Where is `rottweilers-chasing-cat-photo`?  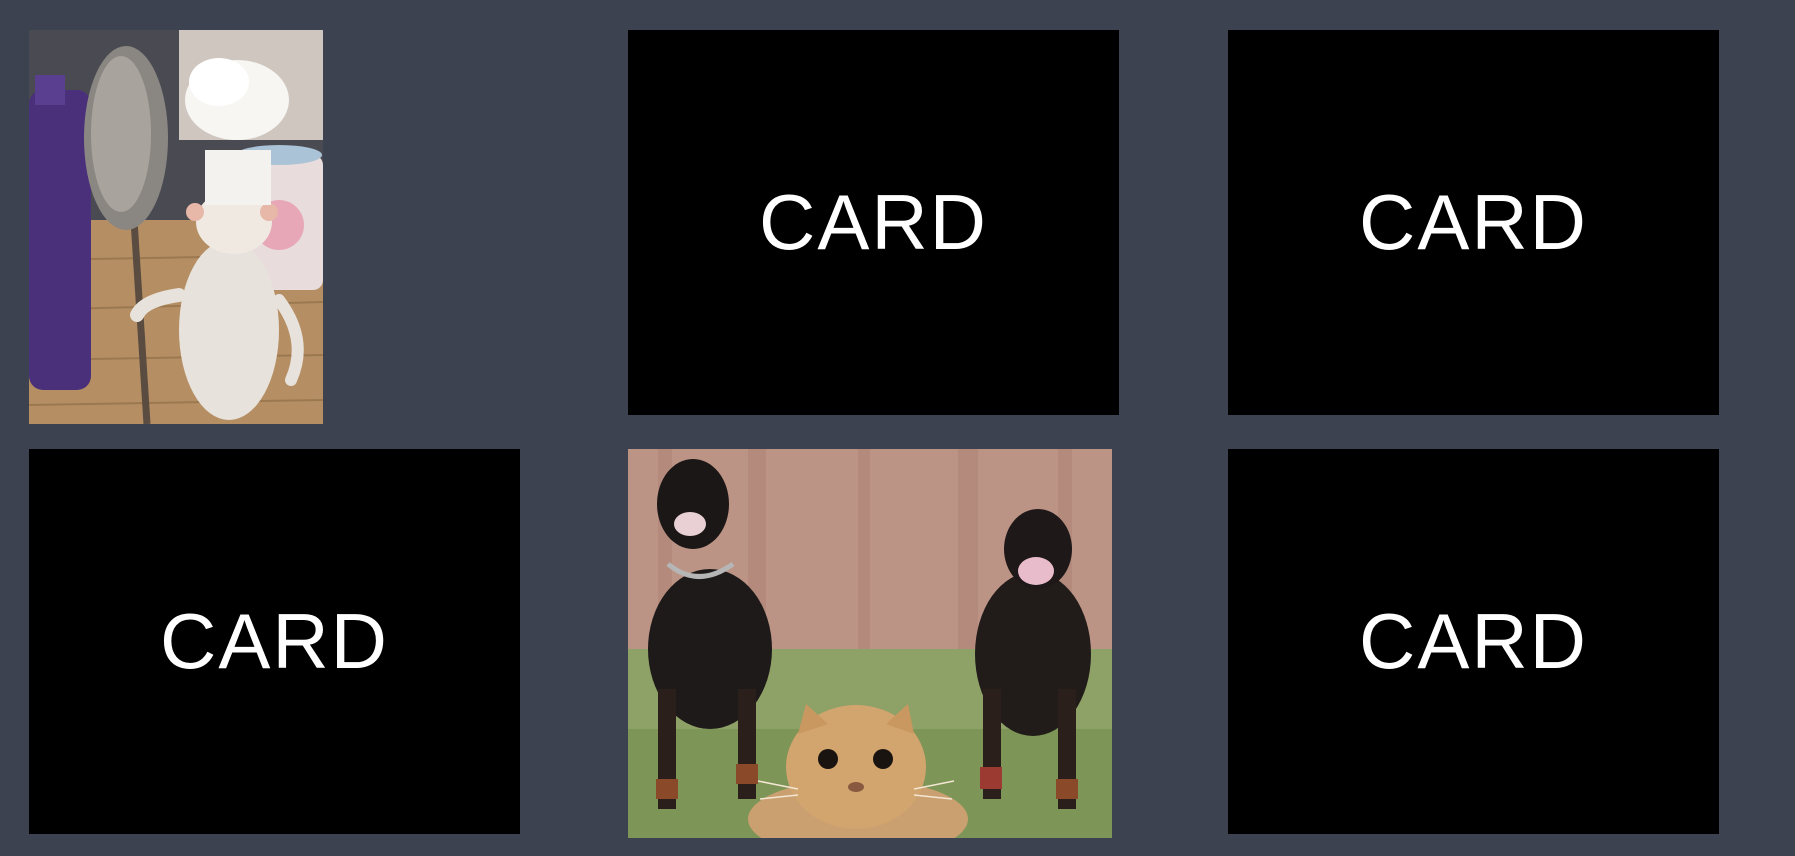
rottweilers-chasing-cat-photo is located at coordinates (870, 643).